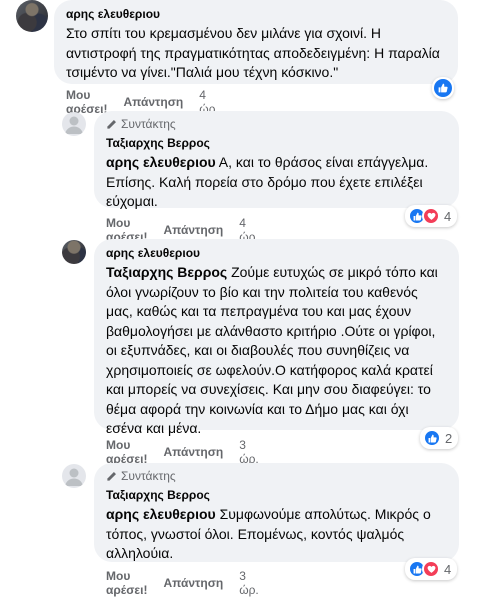 The width and height of the screenshot is (490, 597). What do you see at coordinates (449, 438) in the screenshot?
I see `reaction-count: 2` at bounding box center [449, 438].